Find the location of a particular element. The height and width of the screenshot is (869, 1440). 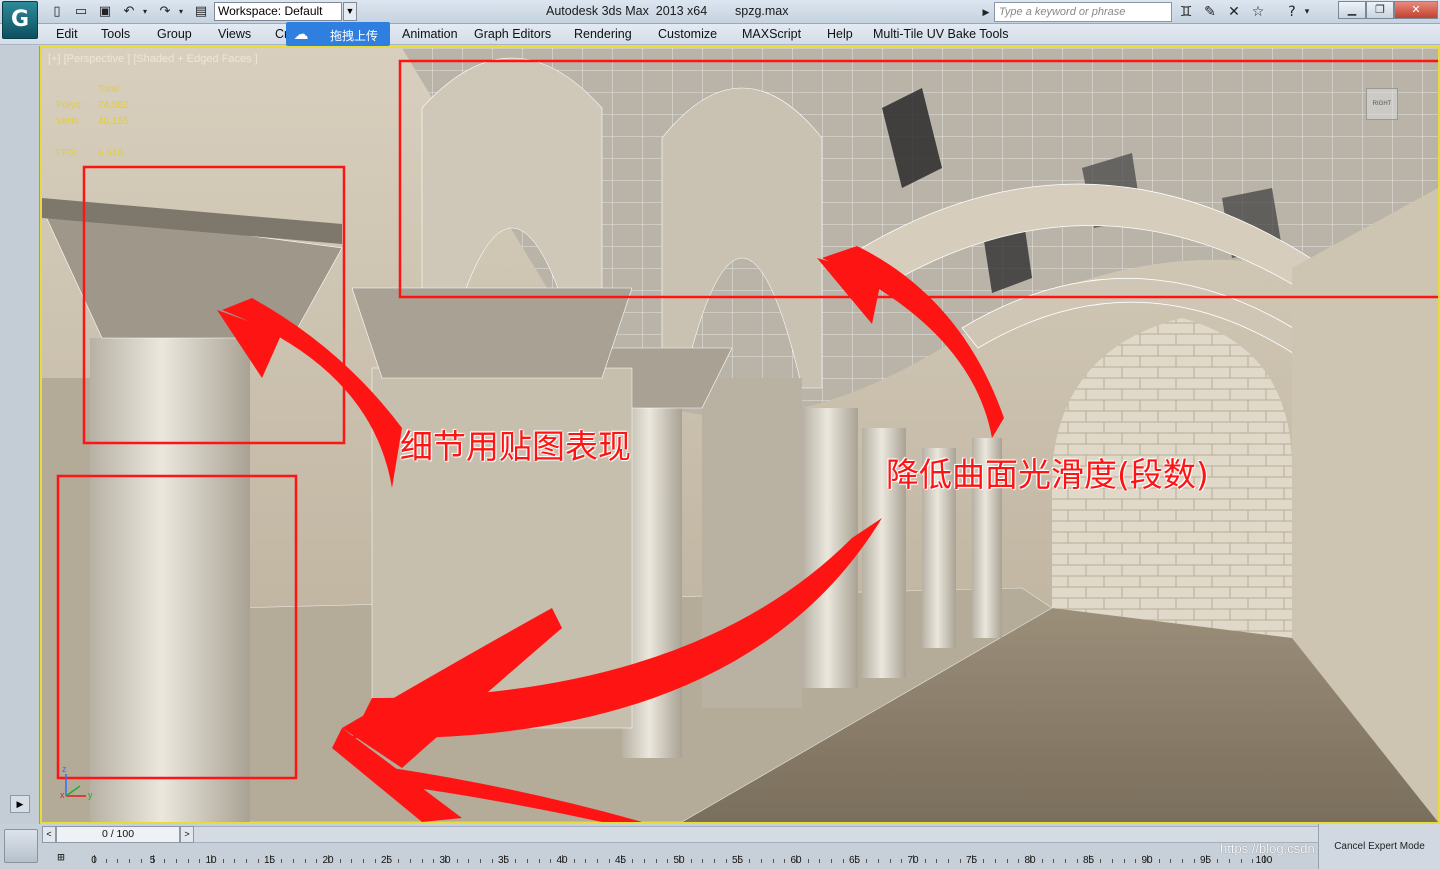

ruler-tick-label: 5 is located at coordinates (152, 860).